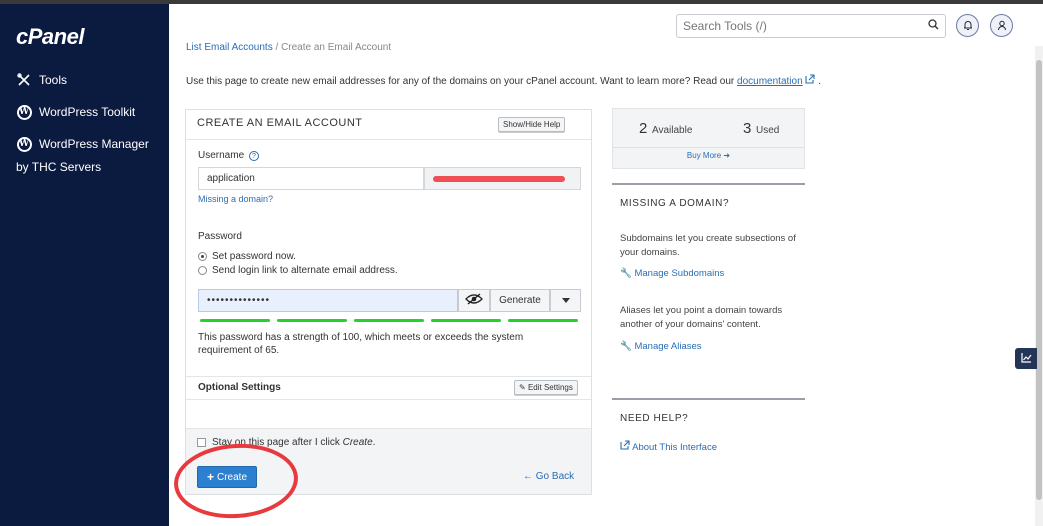 This screenshot has width=1043, height=526. I want to click on manage-aliases-link: 🔧 Manage Aliases, so click(661, 346).